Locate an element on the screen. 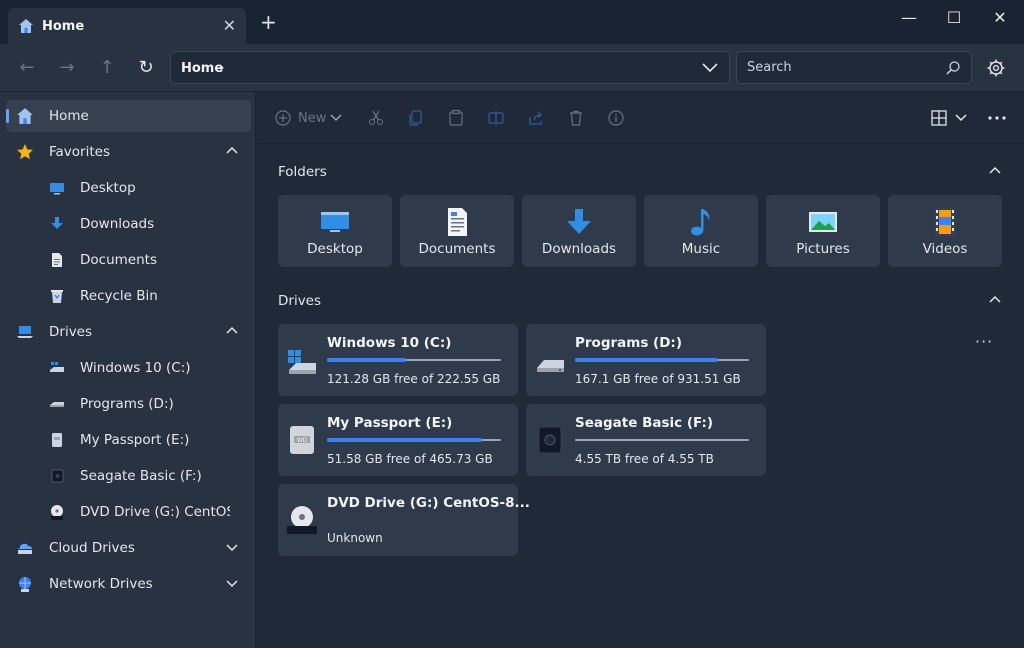 This screenshot has height=648, width=1024. gear-icon is located at coordinates (996, 70).